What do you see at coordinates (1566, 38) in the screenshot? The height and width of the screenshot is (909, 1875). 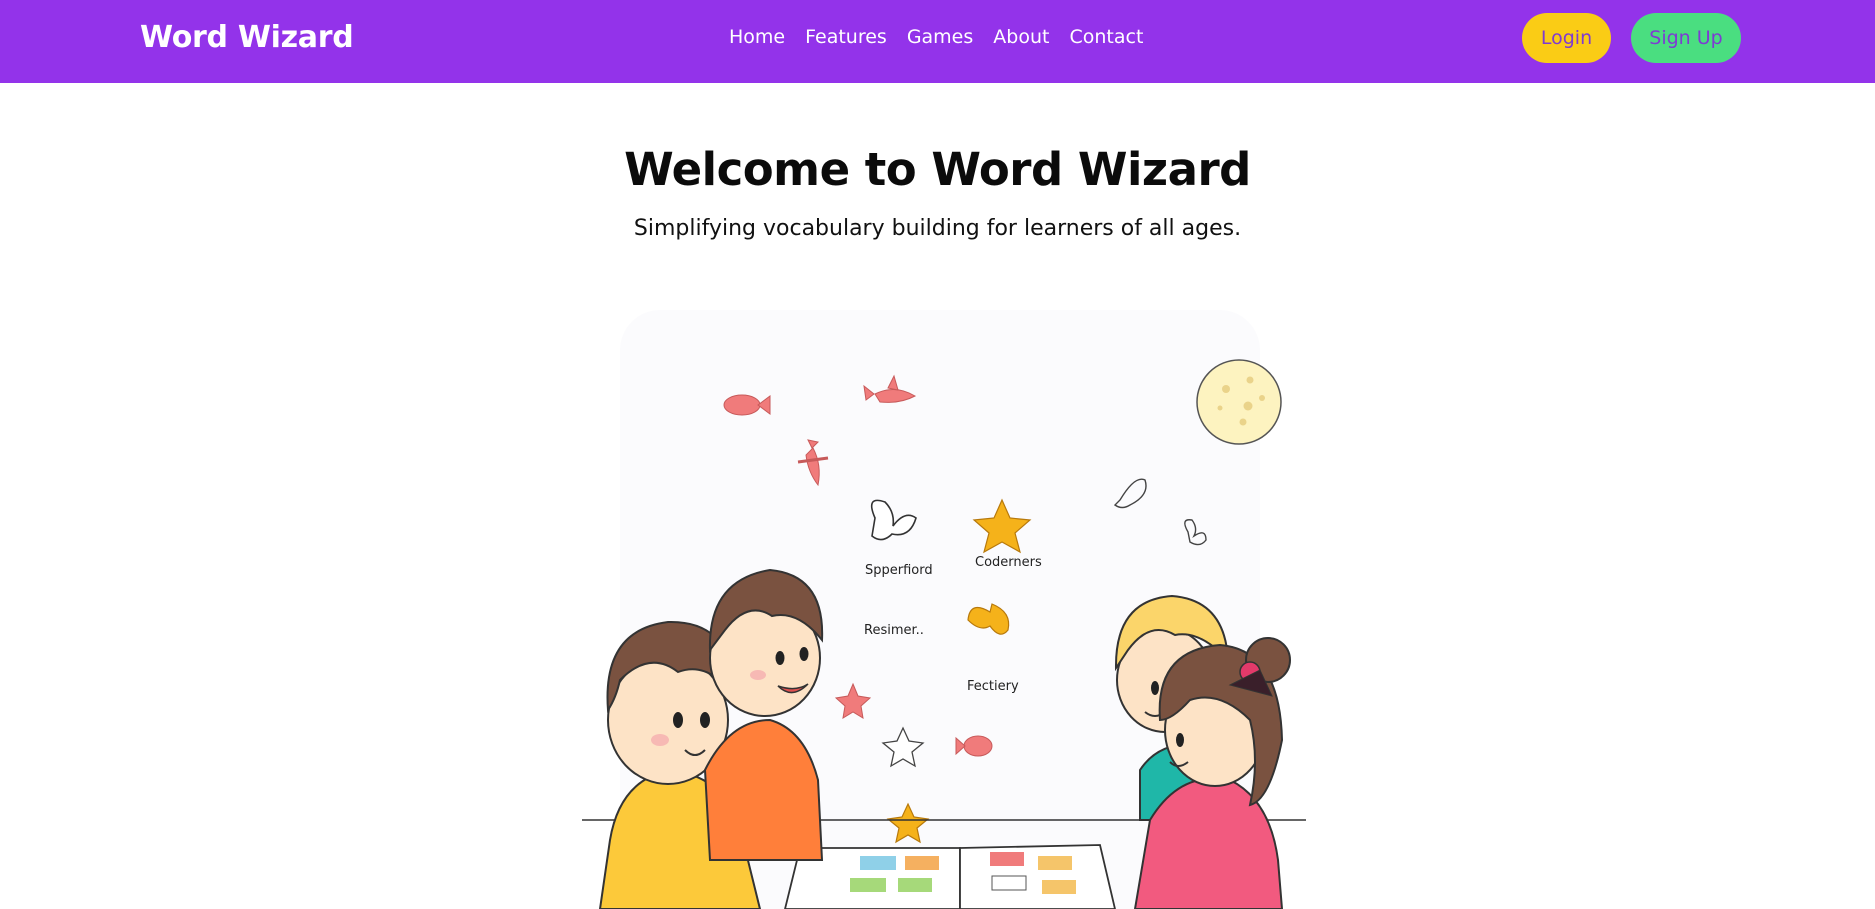 I see `login-button: Login` at bounding box center [1566, 38].